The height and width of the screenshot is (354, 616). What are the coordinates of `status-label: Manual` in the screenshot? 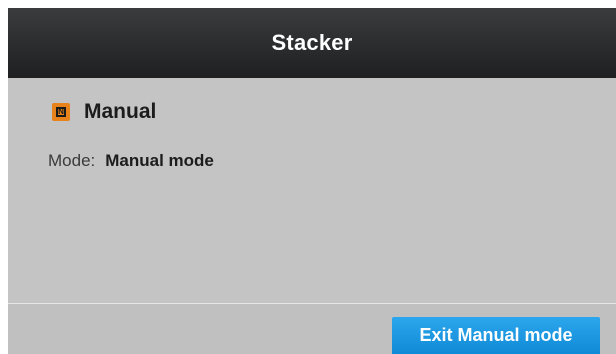 It's located at (120, 111).